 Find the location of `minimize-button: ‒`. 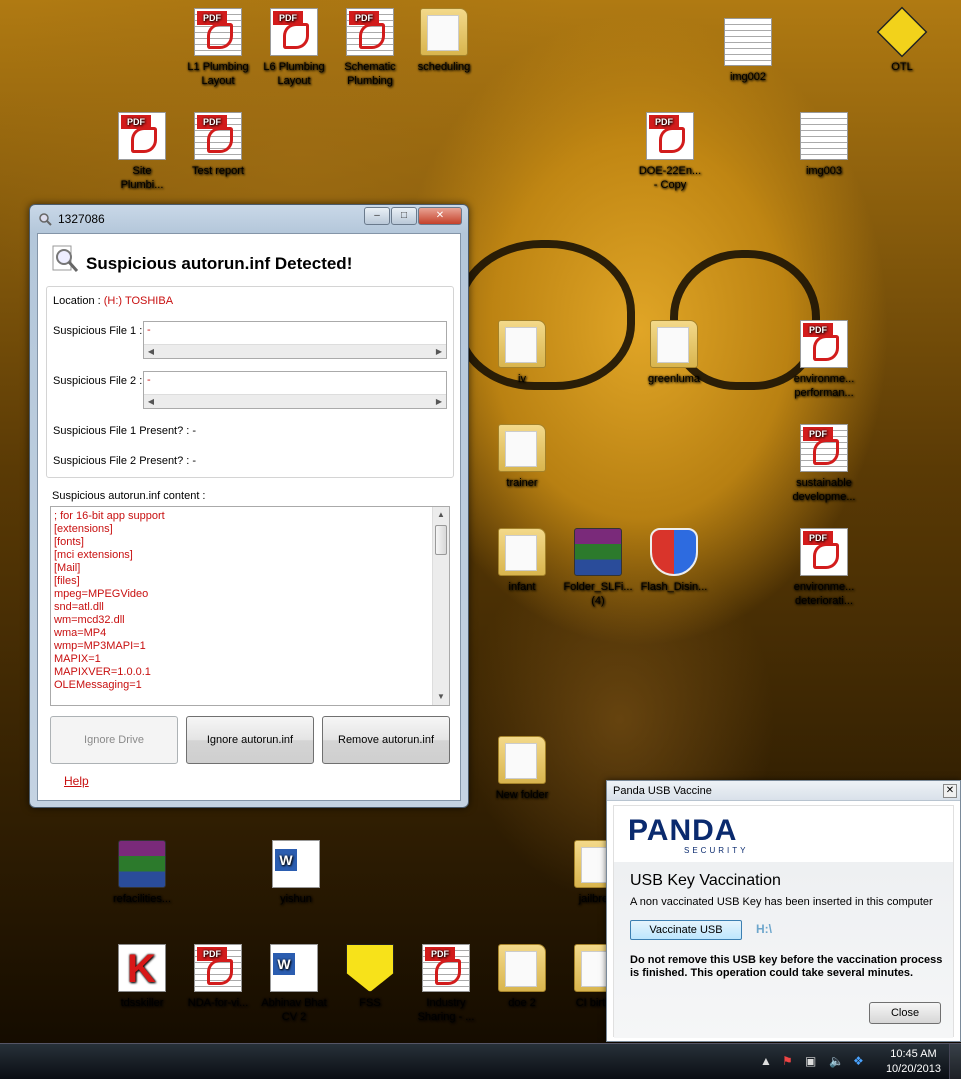

minimize-button: ‒ is located at coordinates (377, 216).